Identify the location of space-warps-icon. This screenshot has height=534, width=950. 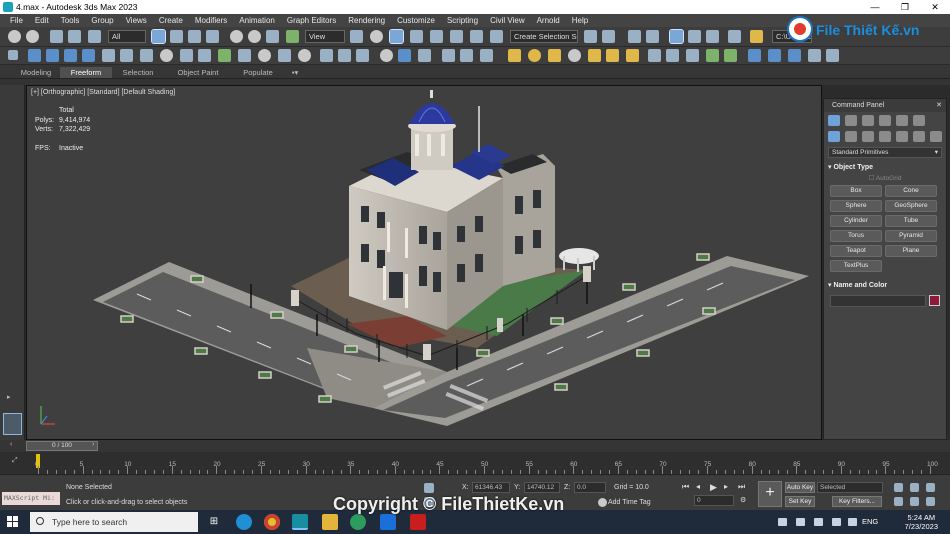
(919, 136).